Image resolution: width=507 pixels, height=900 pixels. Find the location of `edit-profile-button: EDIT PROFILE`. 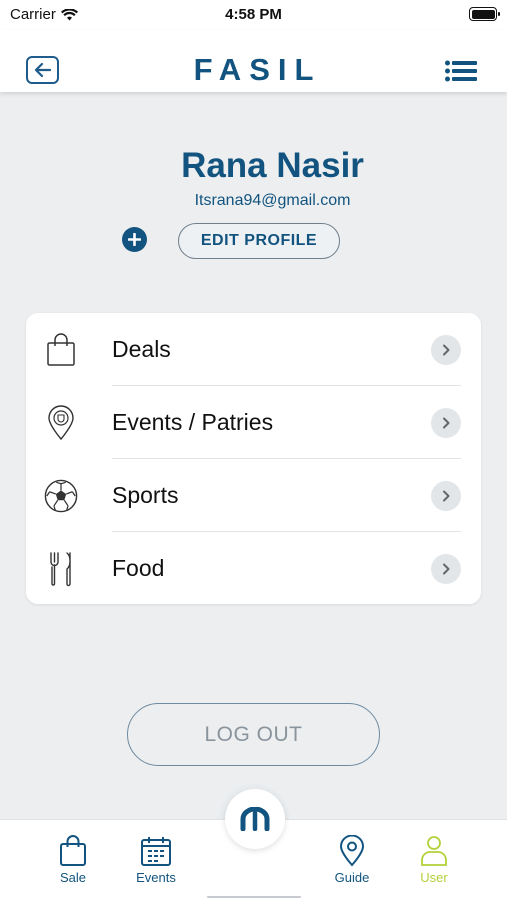

edit-profile-button: EDIT PROFILE is located at coordinates (259, 241).